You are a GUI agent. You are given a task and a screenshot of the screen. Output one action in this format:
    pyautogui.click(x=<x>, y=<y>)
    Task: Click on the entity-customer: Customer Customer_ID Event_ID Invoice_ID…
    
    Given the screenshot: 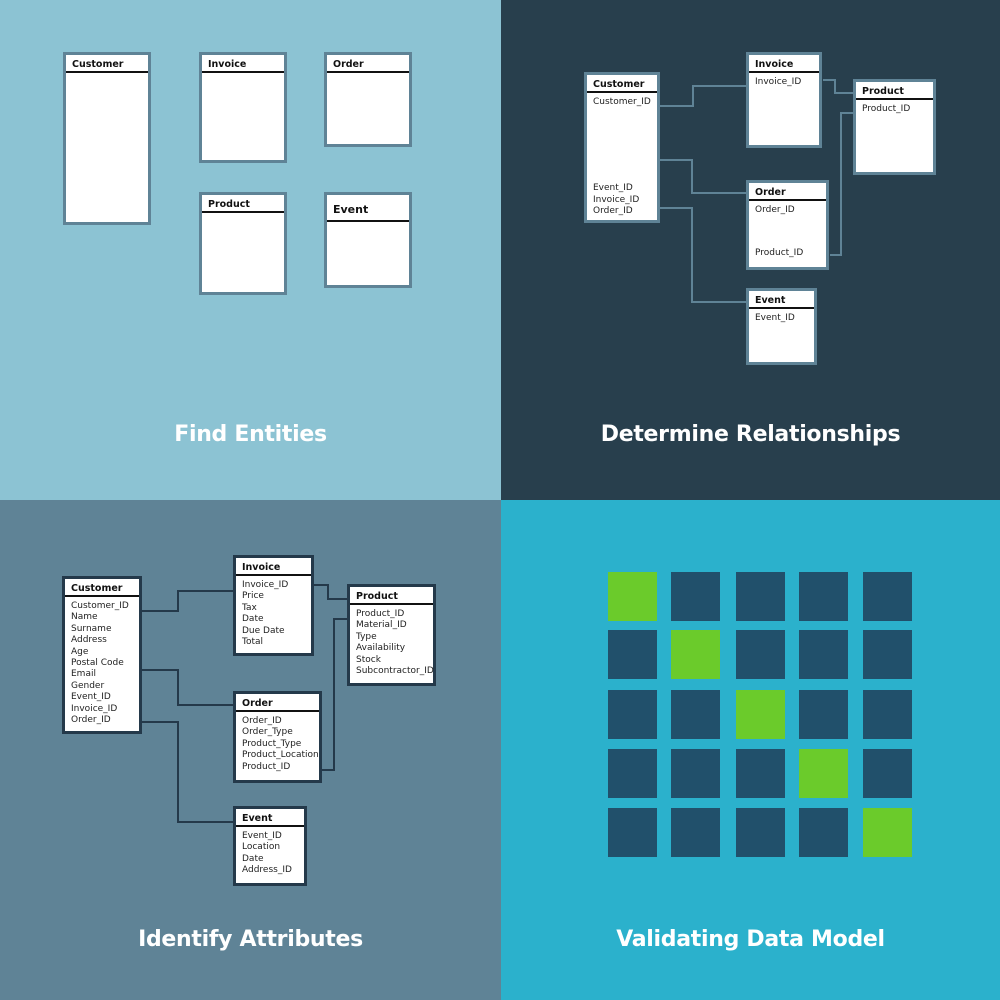 What is the action you would take?
    pyautogui.click(x=622, y=147)
    